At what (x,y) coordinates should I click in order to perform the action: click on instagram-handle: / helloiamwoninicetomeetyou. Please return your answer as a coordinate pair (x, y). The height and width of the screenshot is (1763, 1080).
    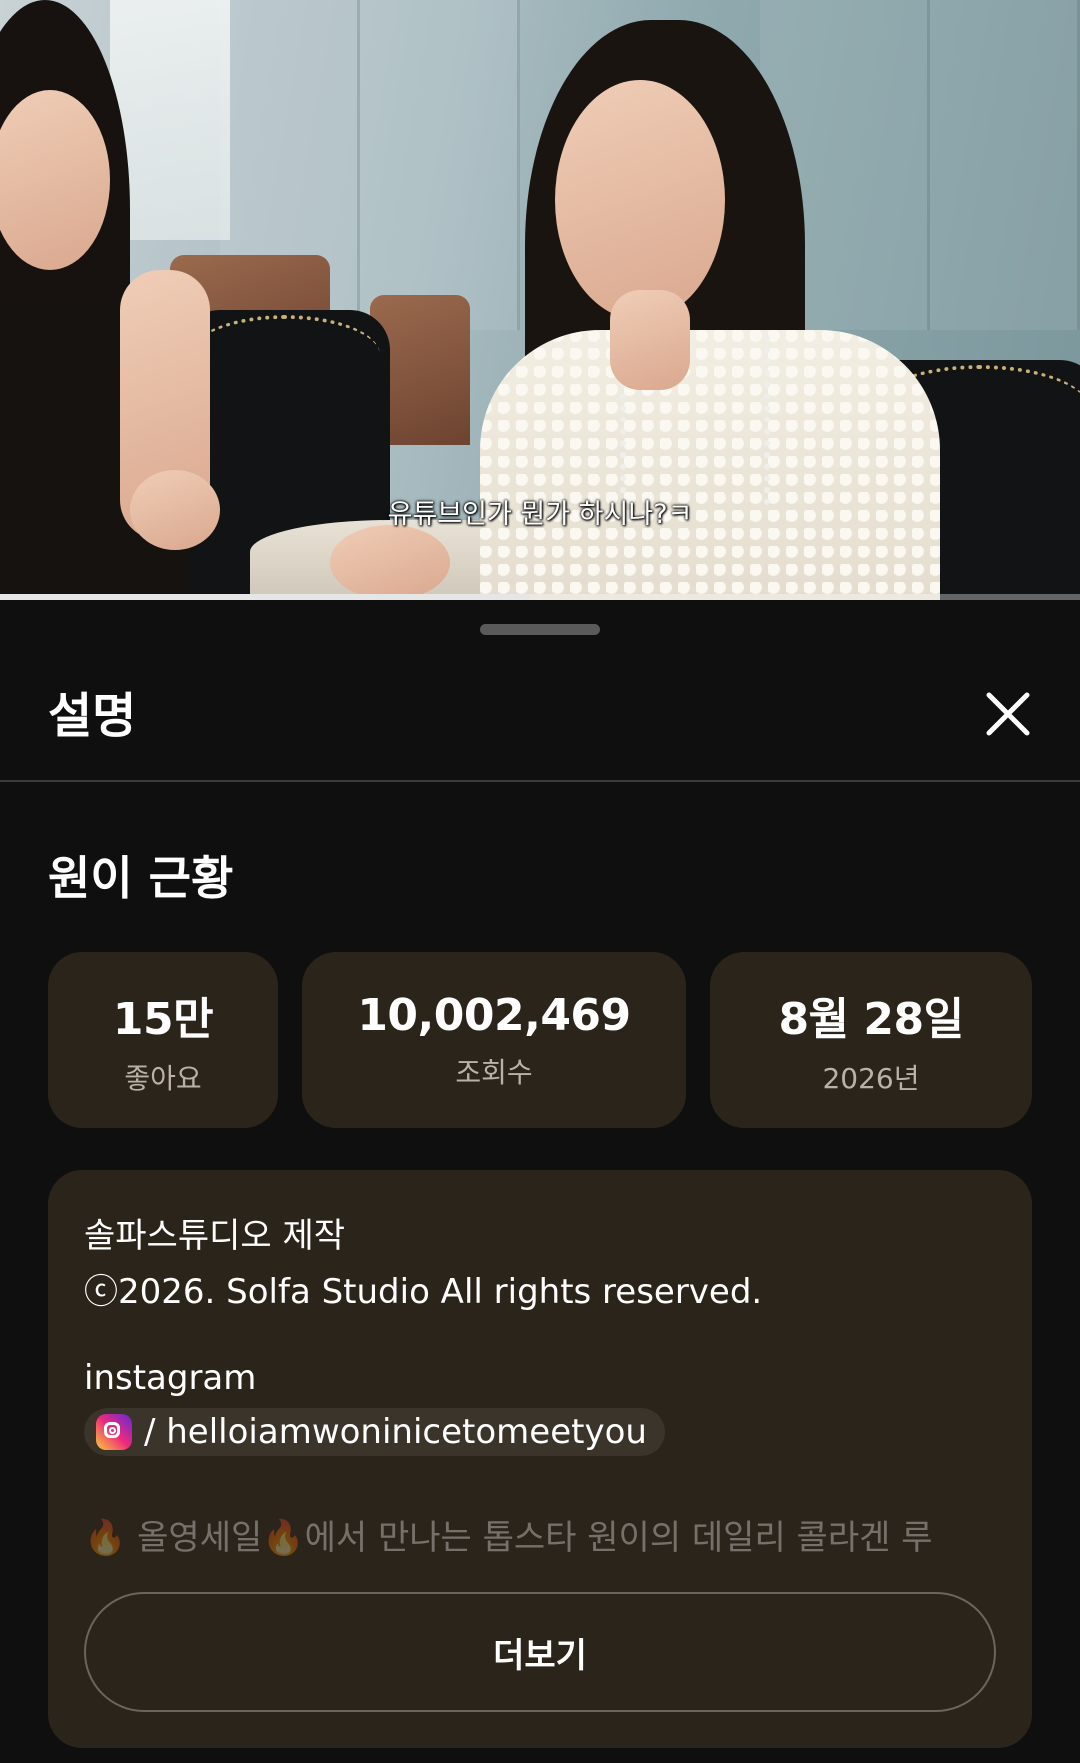
    Looking at the image, I should click on (395, 1432).